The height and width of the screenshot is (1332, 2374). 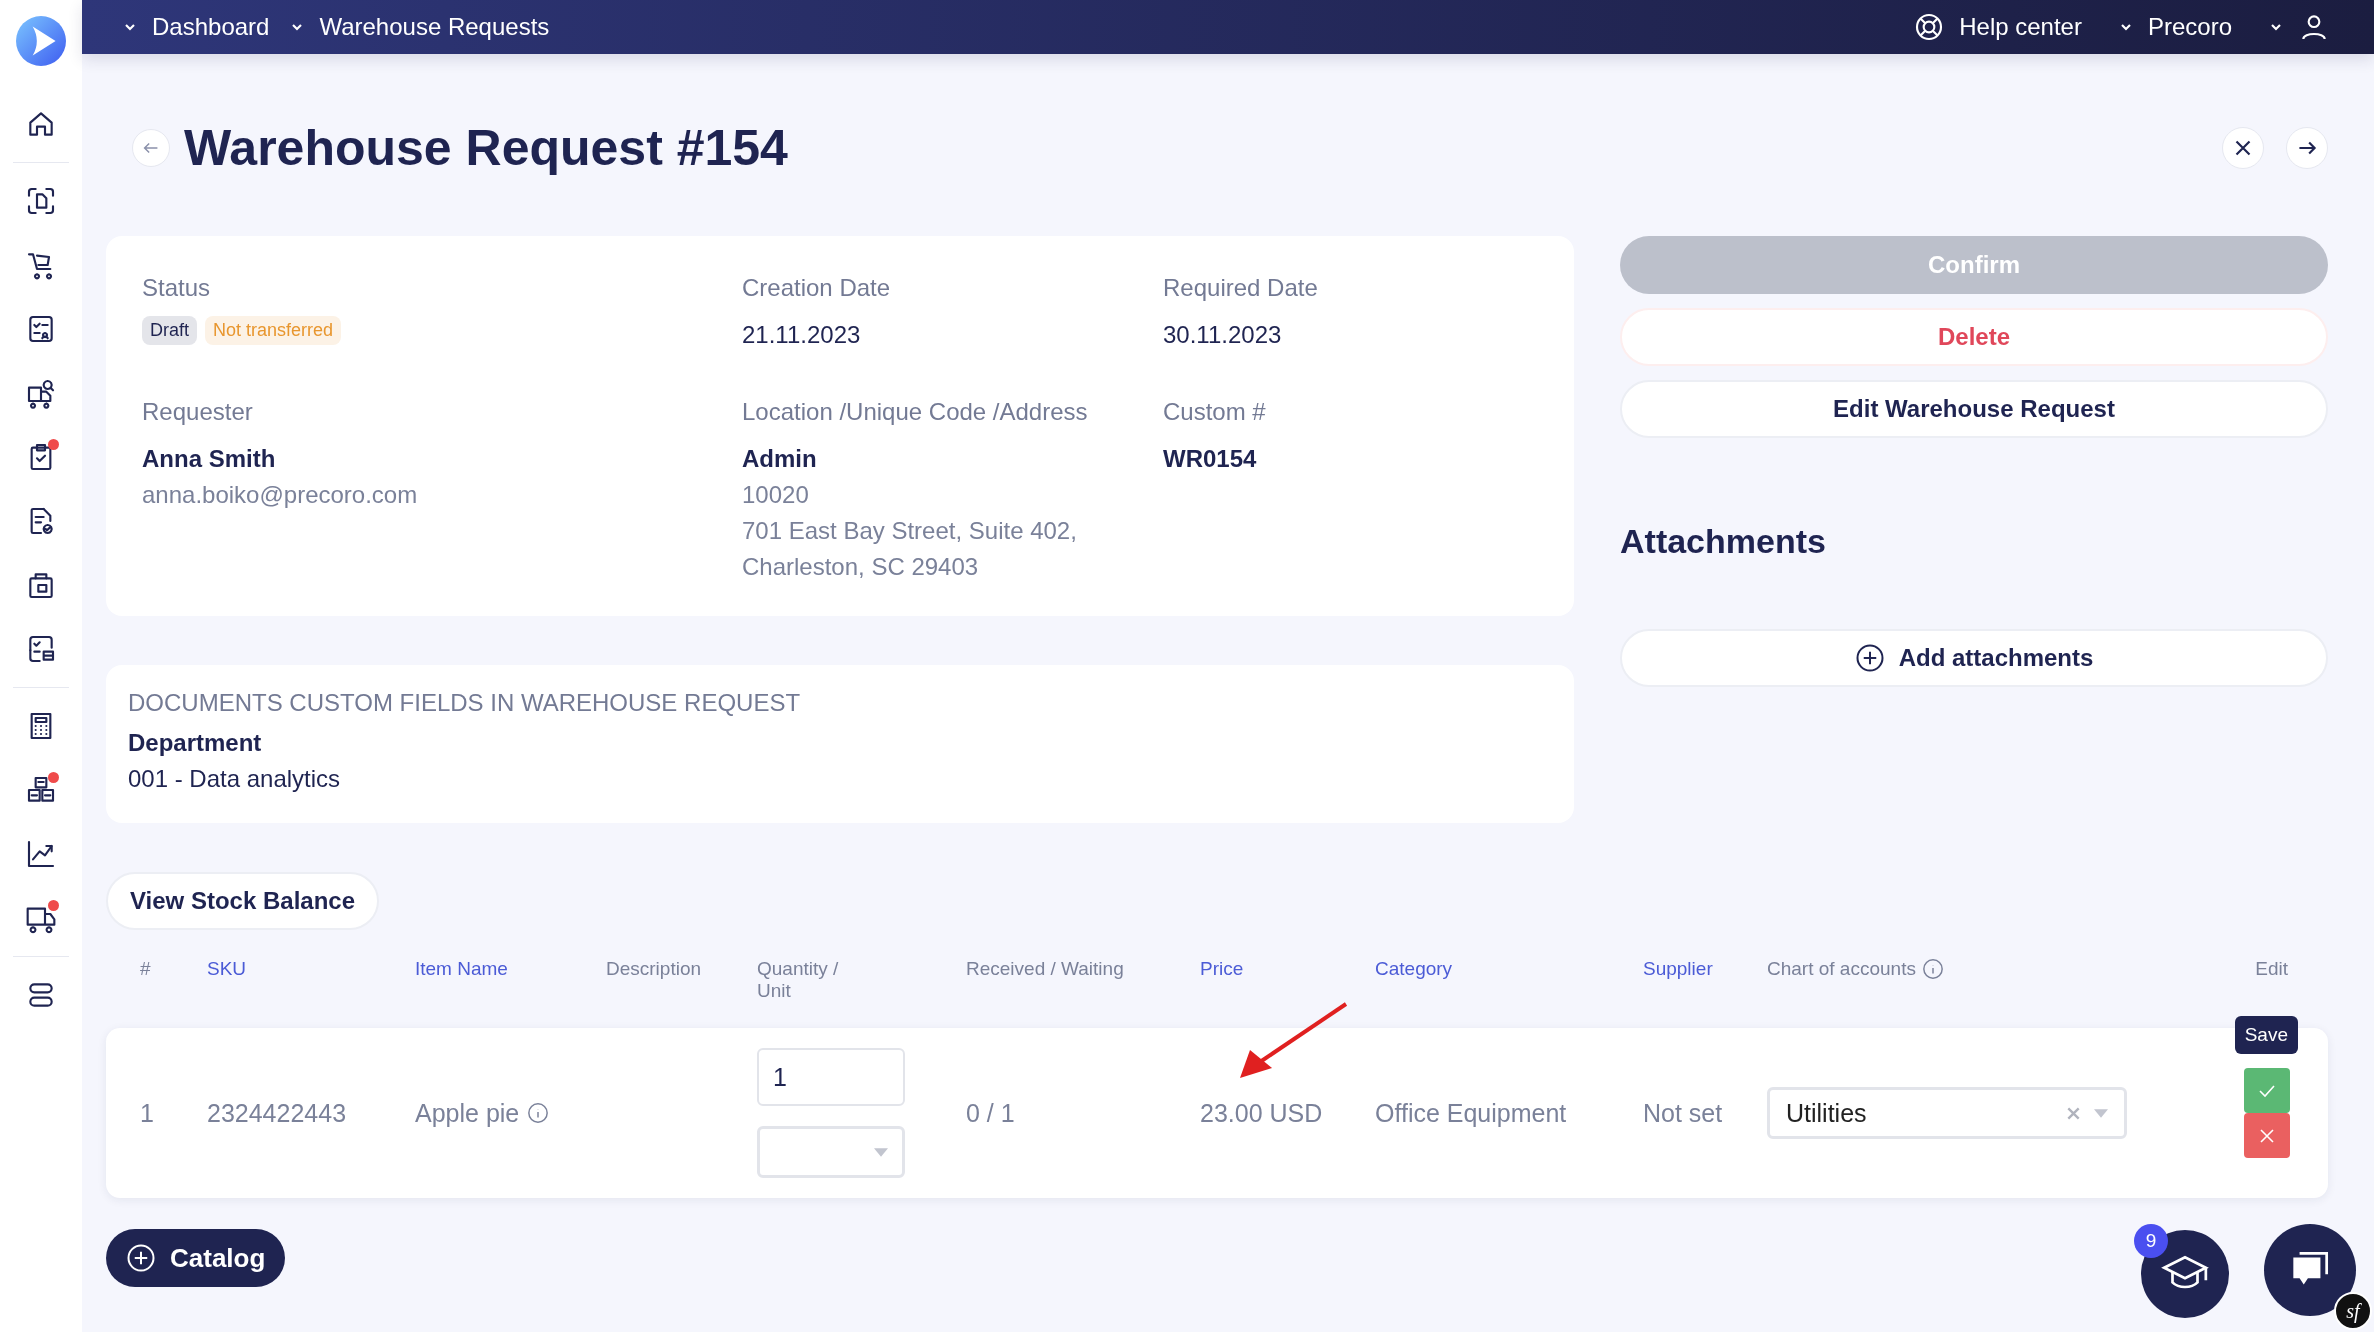 What do you see at coordinates (273, 330) in the screenshot?
I see `status-badge: Not transferred` at bounding box center [273, 330].